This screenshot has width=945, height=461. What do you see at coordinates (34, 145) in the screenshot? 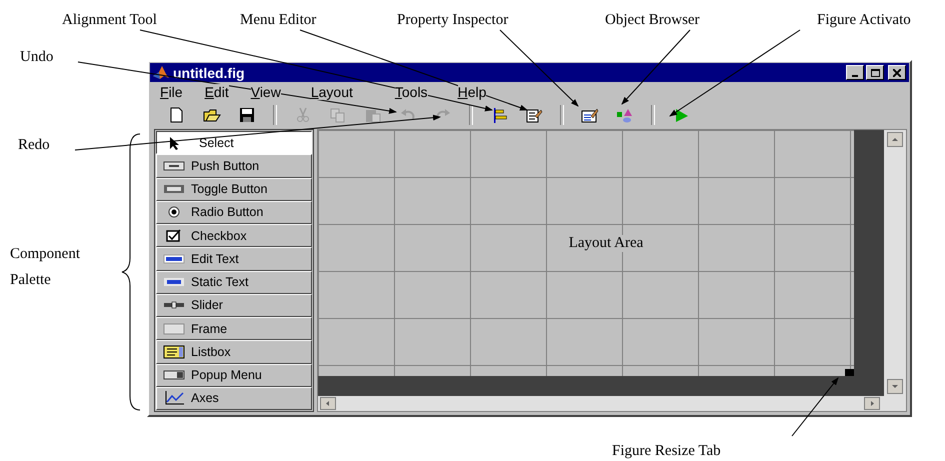
I see `annotation-label: Redo` at bounding box center [34, 145].